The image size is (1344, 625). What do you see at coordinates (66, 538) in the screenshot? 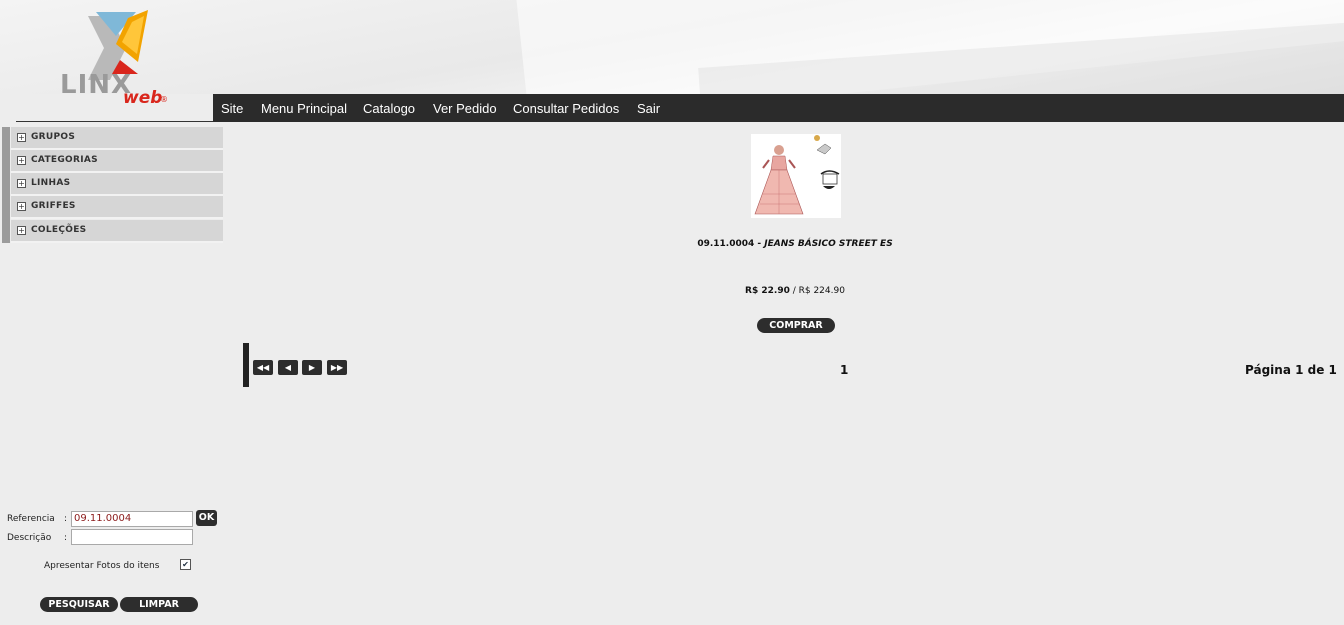
I see `desc-colon: :` at bounding box center [66, 538].